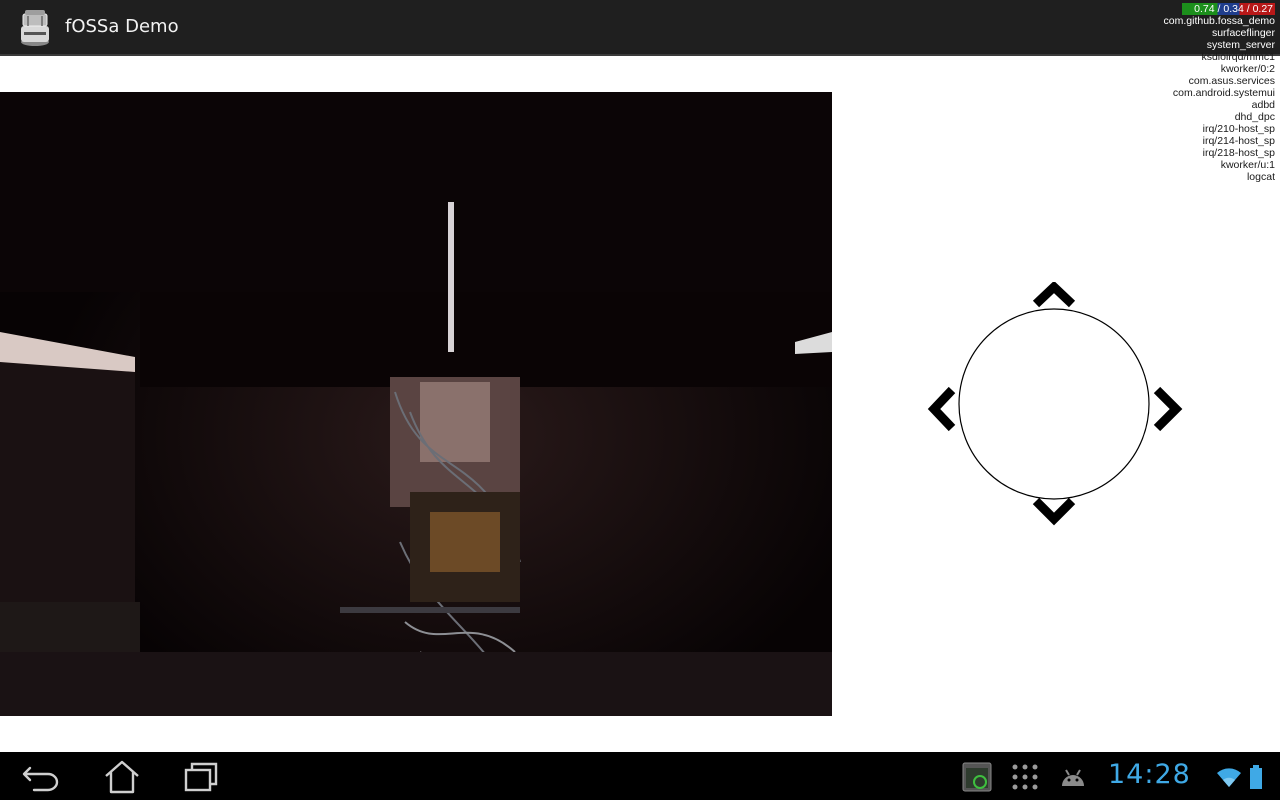 The height and width of the screenshot is (800, 1280). I want to click on system-nav-bar: 14:28, so click(640, 776).